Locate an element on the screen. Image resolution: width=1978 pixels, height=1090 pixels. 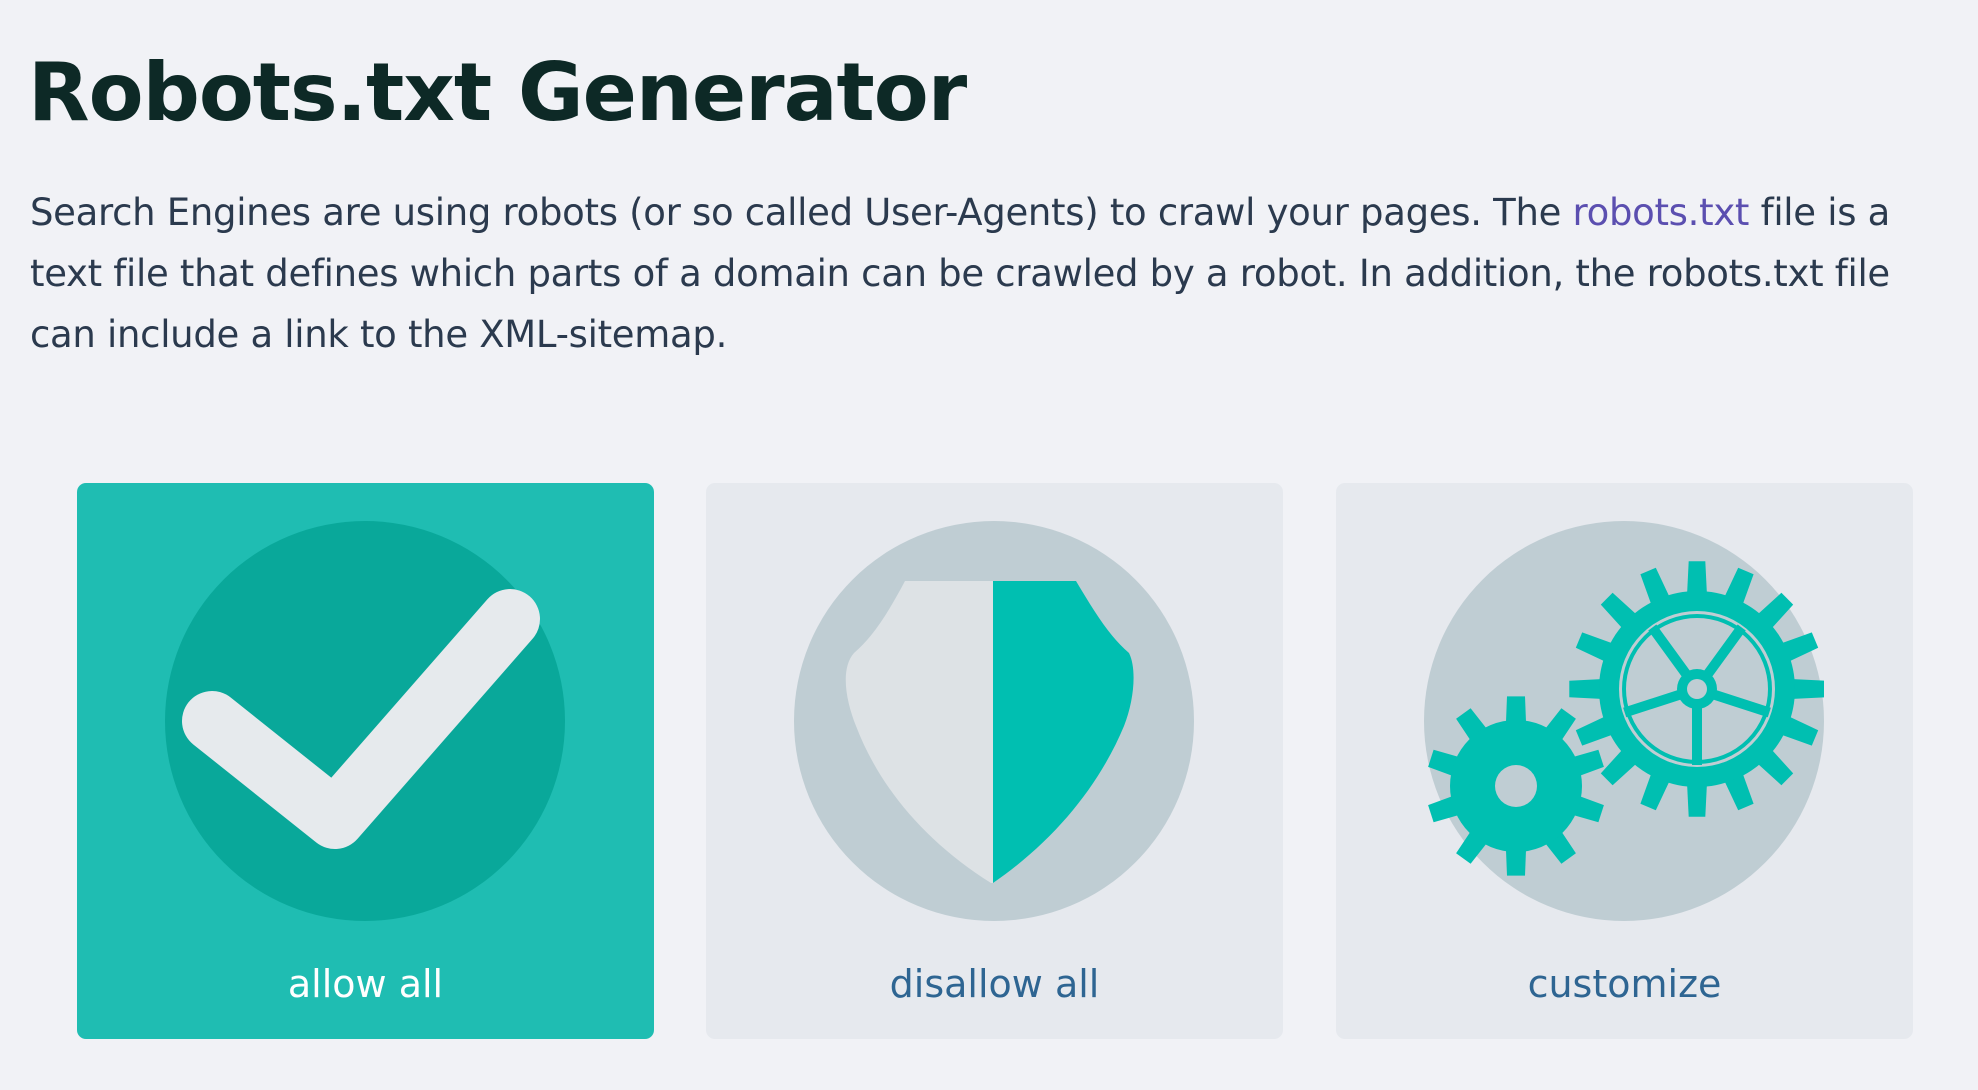
intro-text: file is a is located at coordinates (1820, 212).